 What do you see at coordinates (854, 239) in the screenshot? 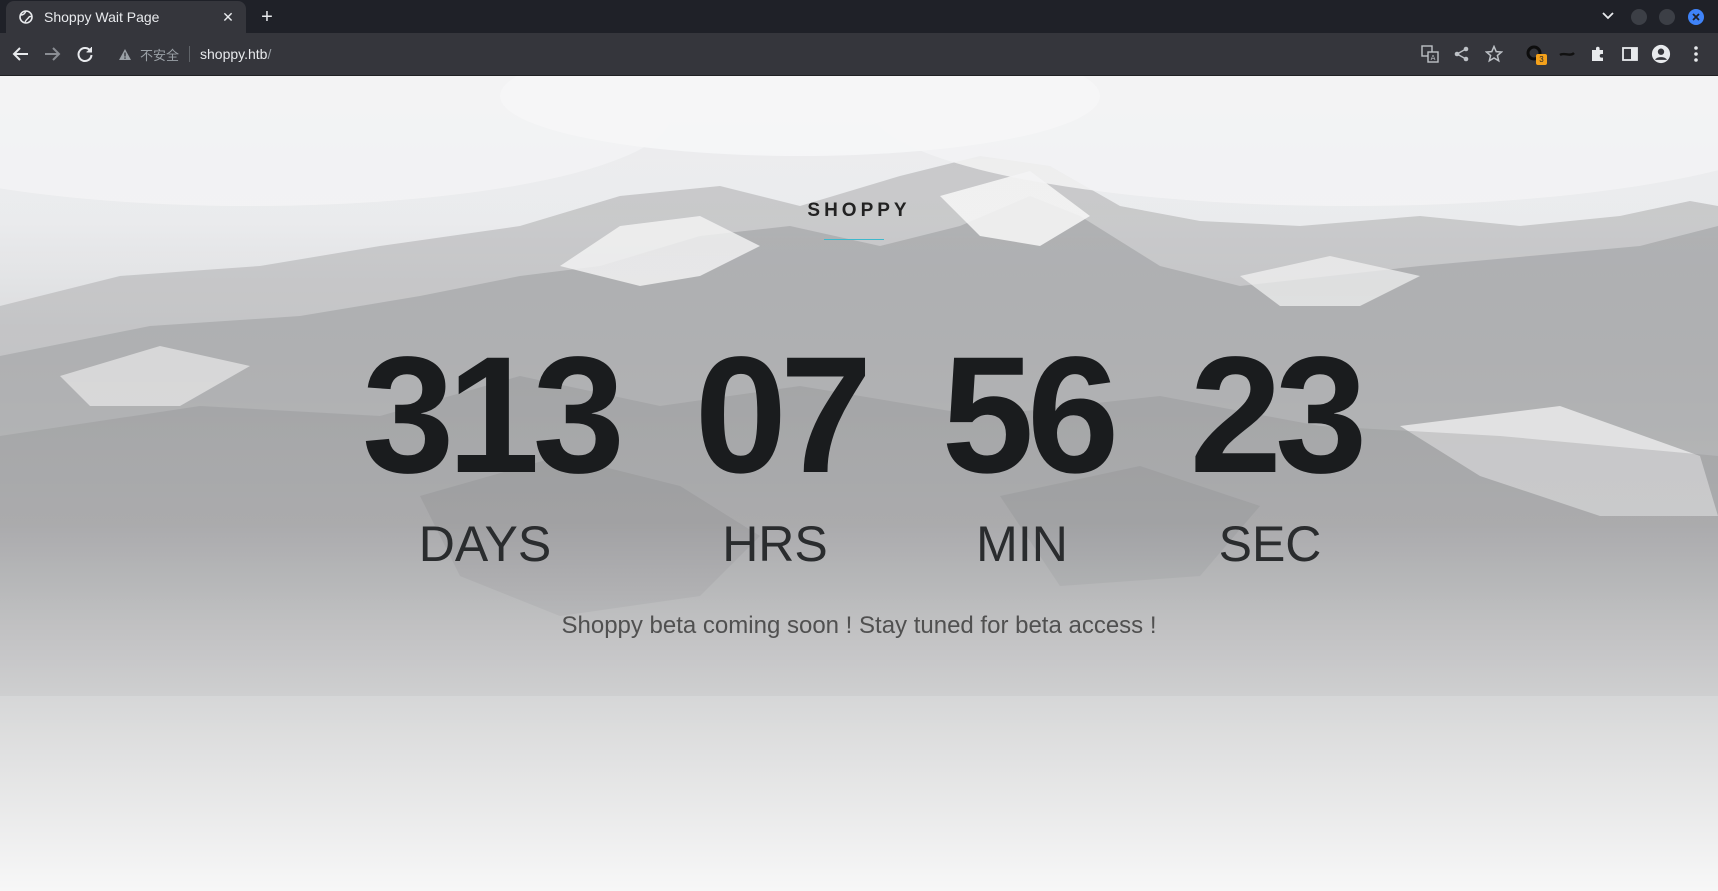
I see `brand-underline` at bounding box center [854, 239].